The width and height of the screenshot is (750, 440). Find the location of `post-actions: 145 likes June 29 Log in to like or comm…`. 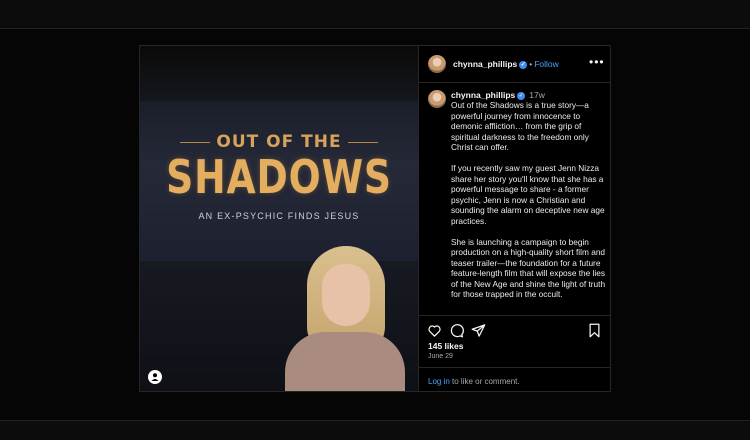

post-actions: 145 likes June 29 Log in to like or comm… is located at coordinates (515, 353).